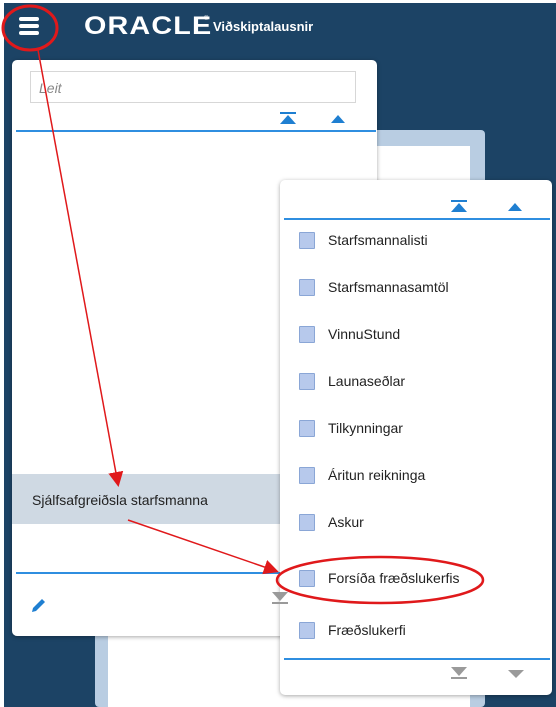 This screenshot has height=707, width=556. I want to click on submenu-item-label: Forsíða fræðslukerfis, so click(394, 578).